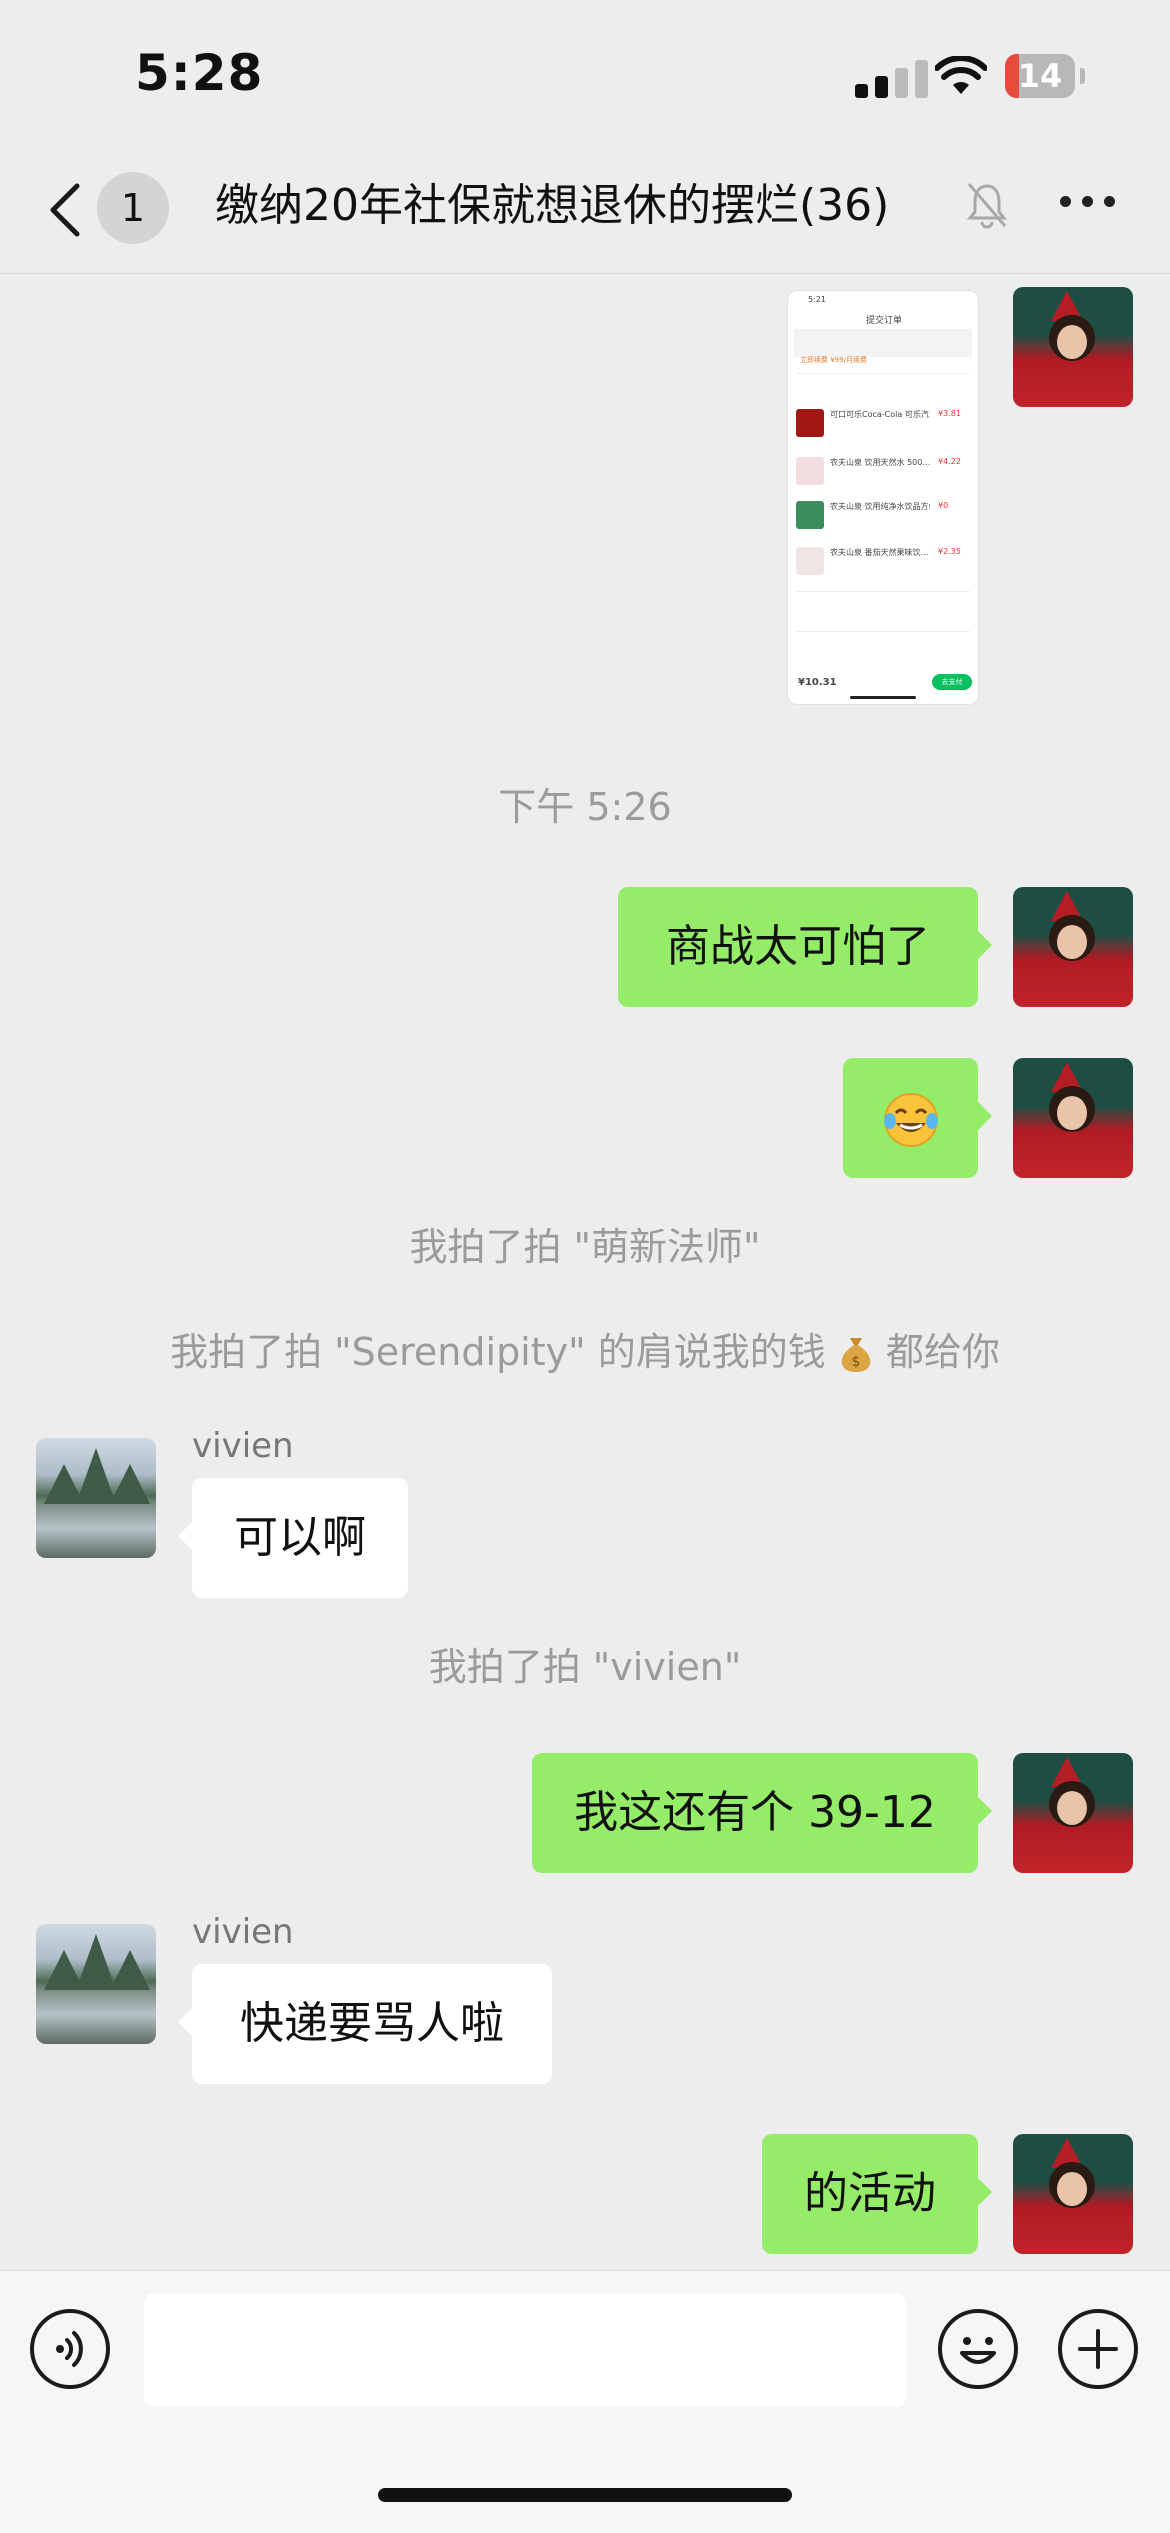 The width and height of the screenshot is (1170, 2533). I want to click on plus-icon, so click(1098, 2349).